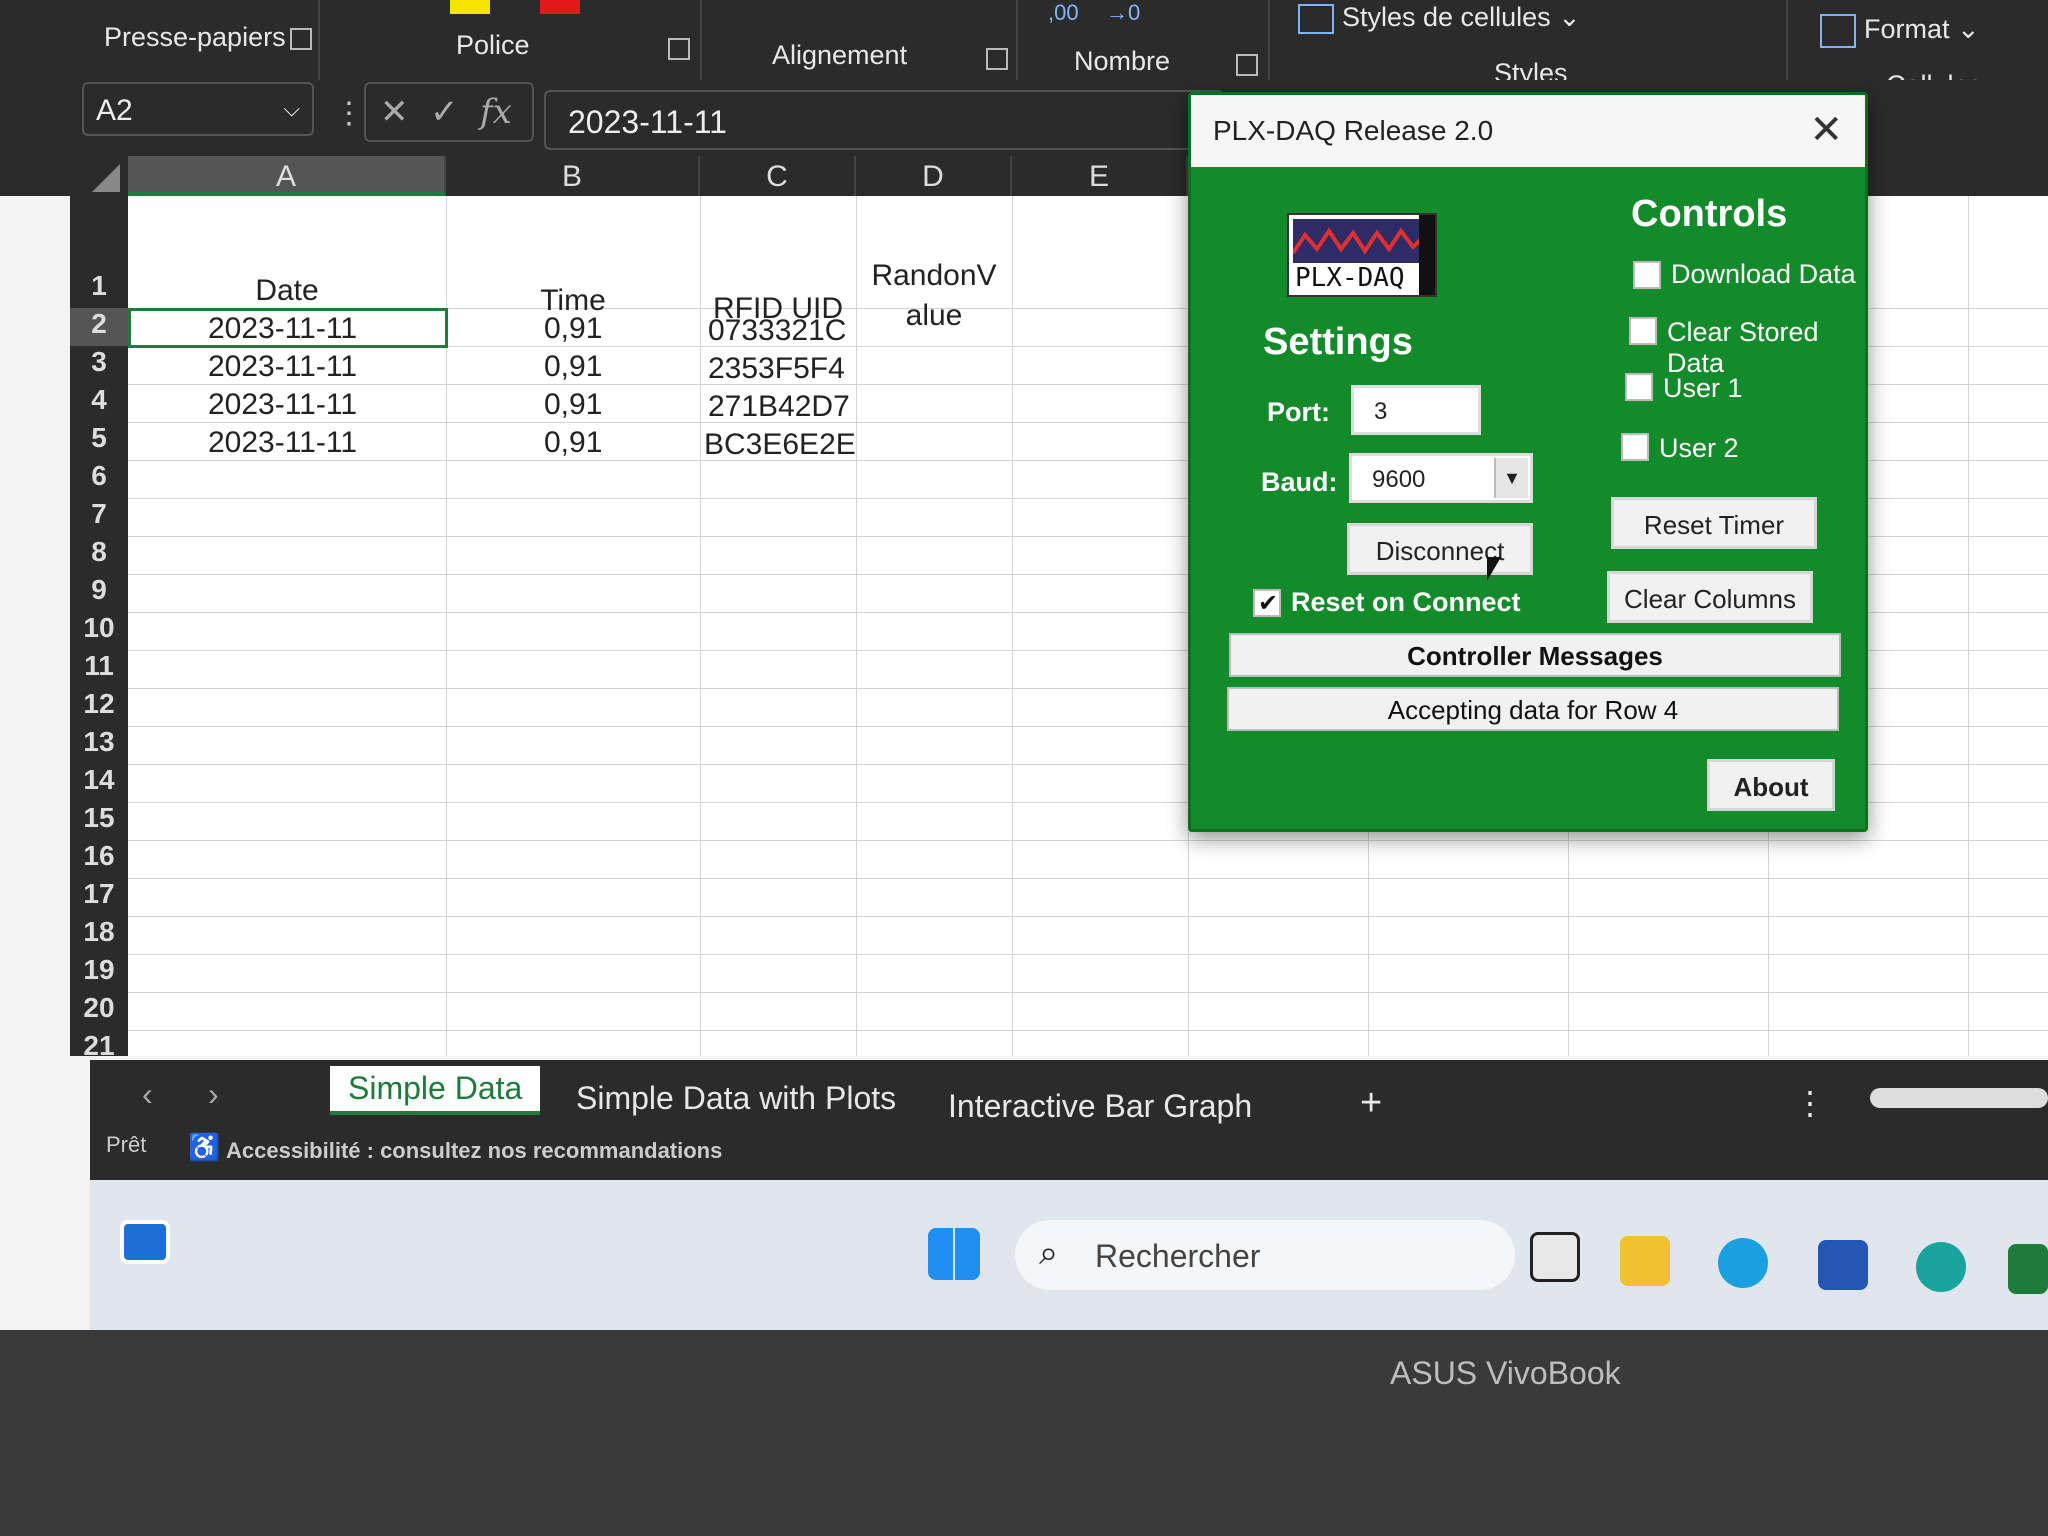 This screenshot has width=2048, height=1536. Describe the element at coordinates (1299, 482) in the screenshot. I see `baud-label: Baud:` at that location.